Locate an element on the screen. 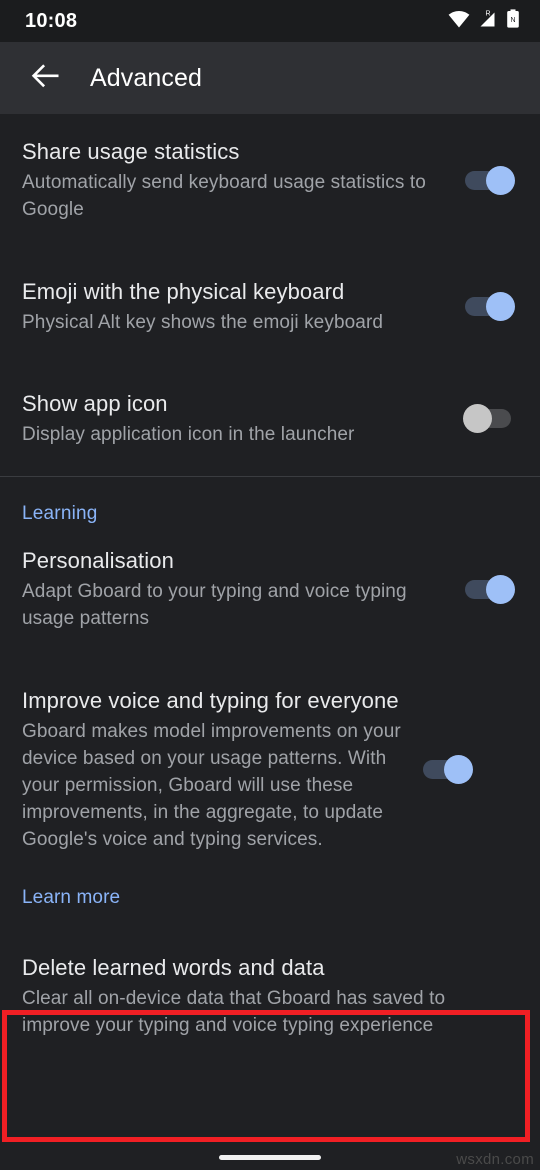 This screenshot has width=540, height=1170. learn-more-link: Learn more is located at coordinates (270, 903).